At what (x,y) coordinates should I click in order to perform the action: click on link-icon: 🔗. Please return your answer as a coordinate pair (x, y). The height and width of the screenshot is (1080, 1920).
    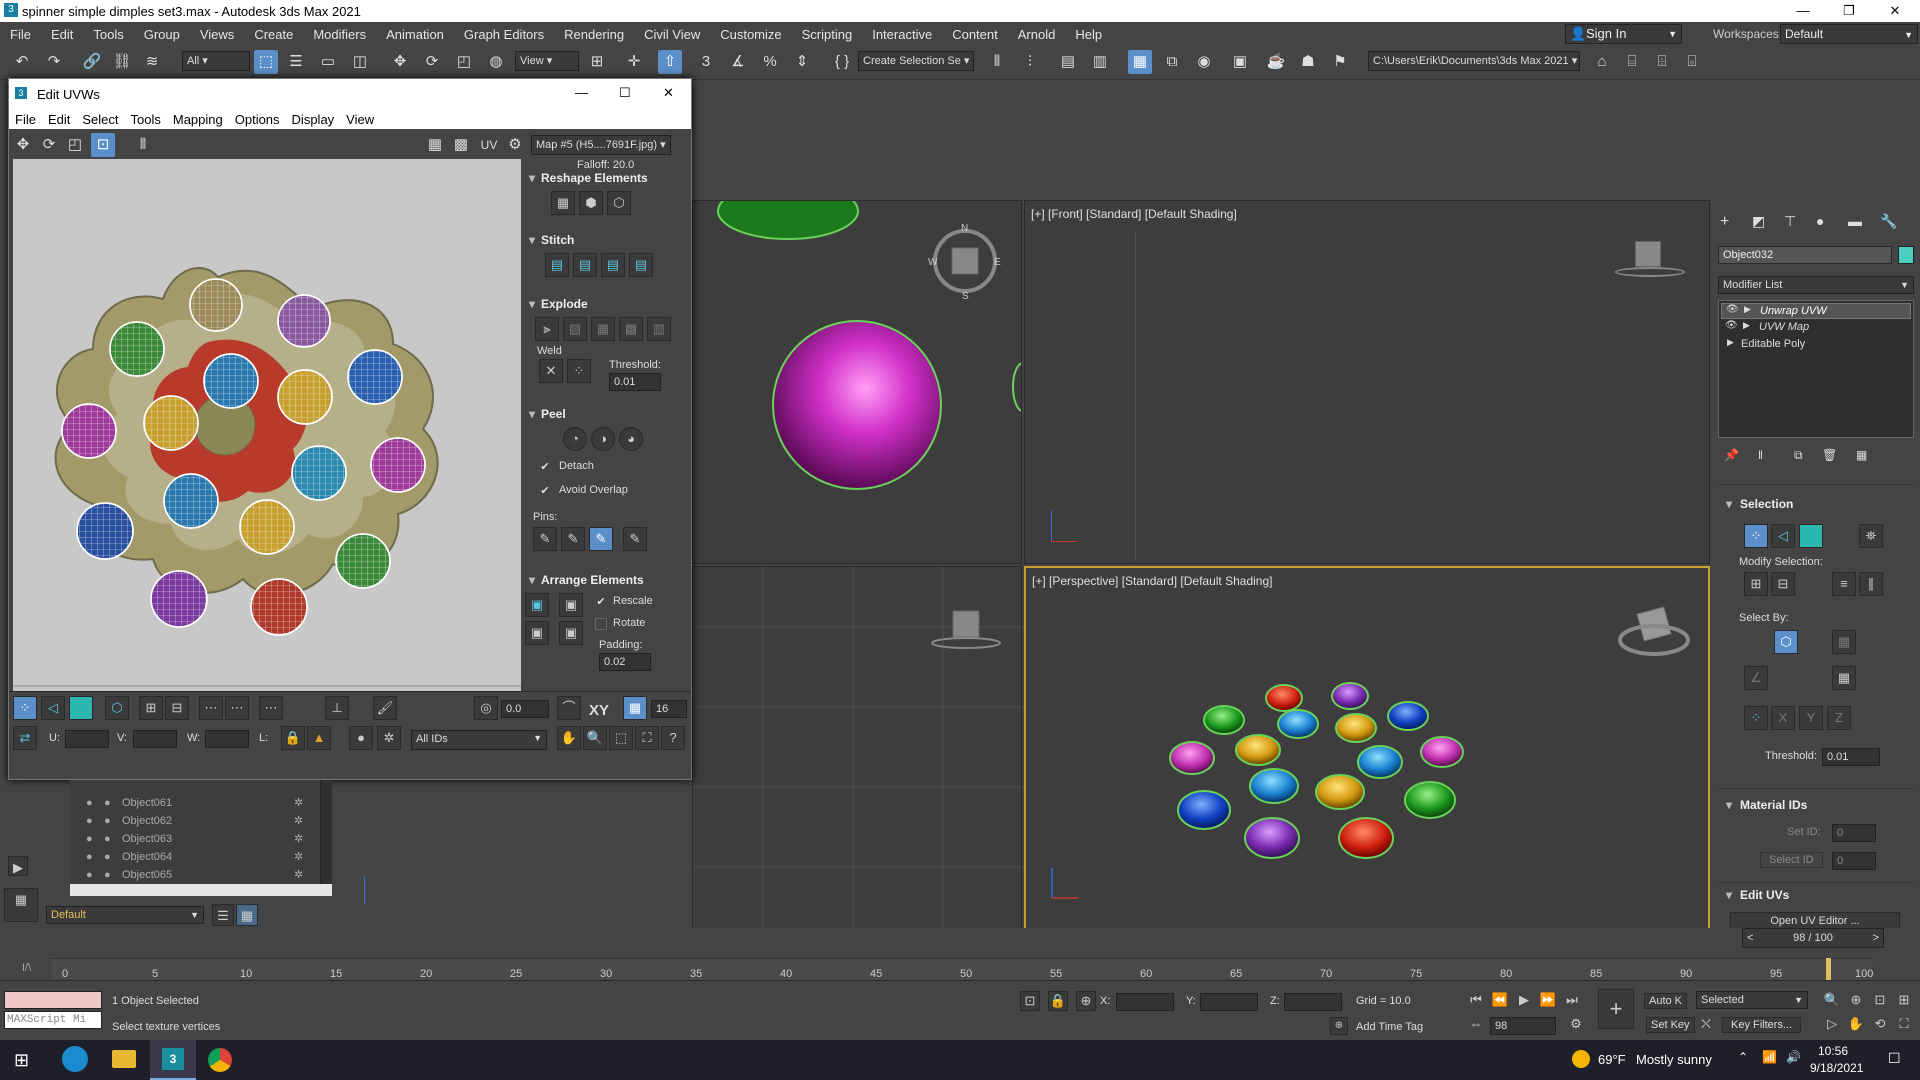
    Looking at the image, I should click on (92, 62).